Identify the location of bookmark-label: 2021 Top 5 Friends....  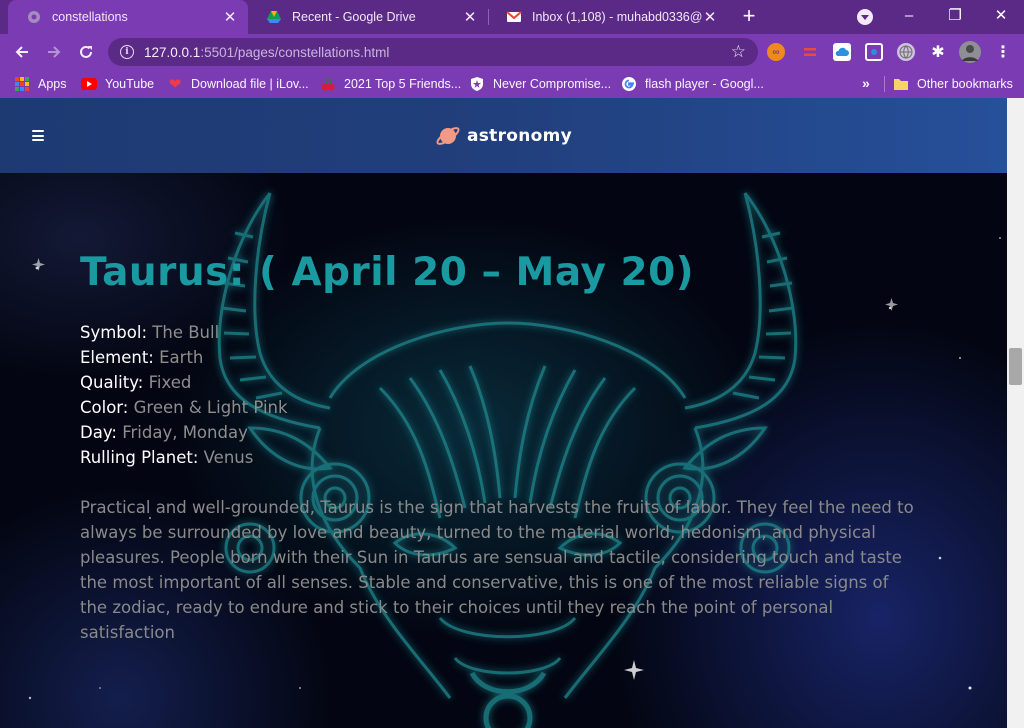
(403, 84).